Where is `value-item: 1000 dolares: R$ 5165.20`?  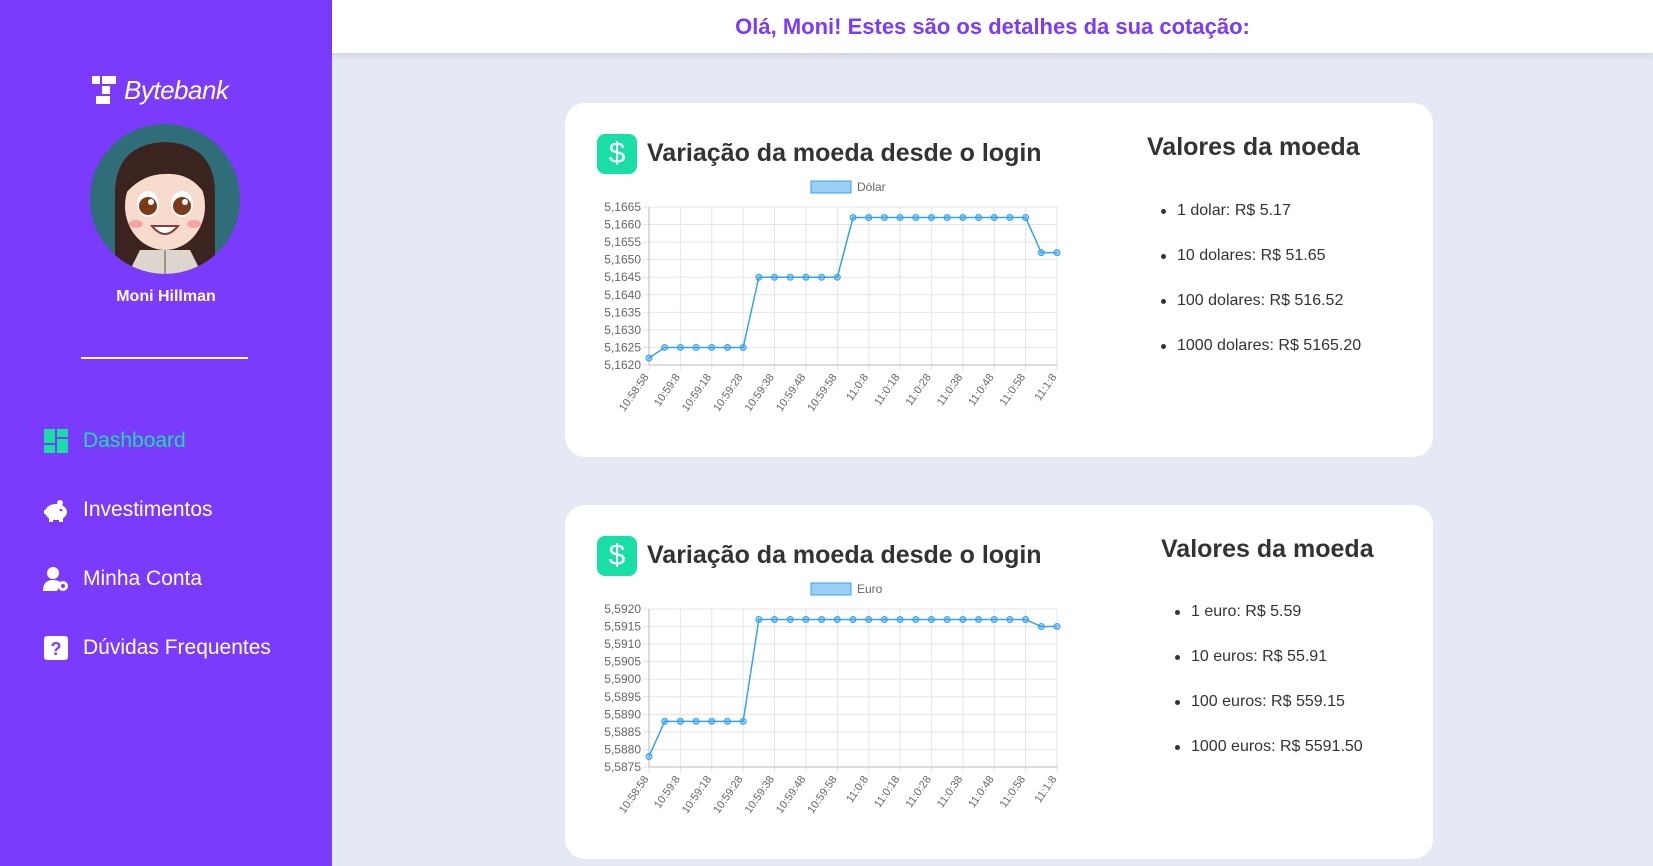
value-item: 1000 dolares: R$ 5165.20 is located at coordinates (1260, 357).